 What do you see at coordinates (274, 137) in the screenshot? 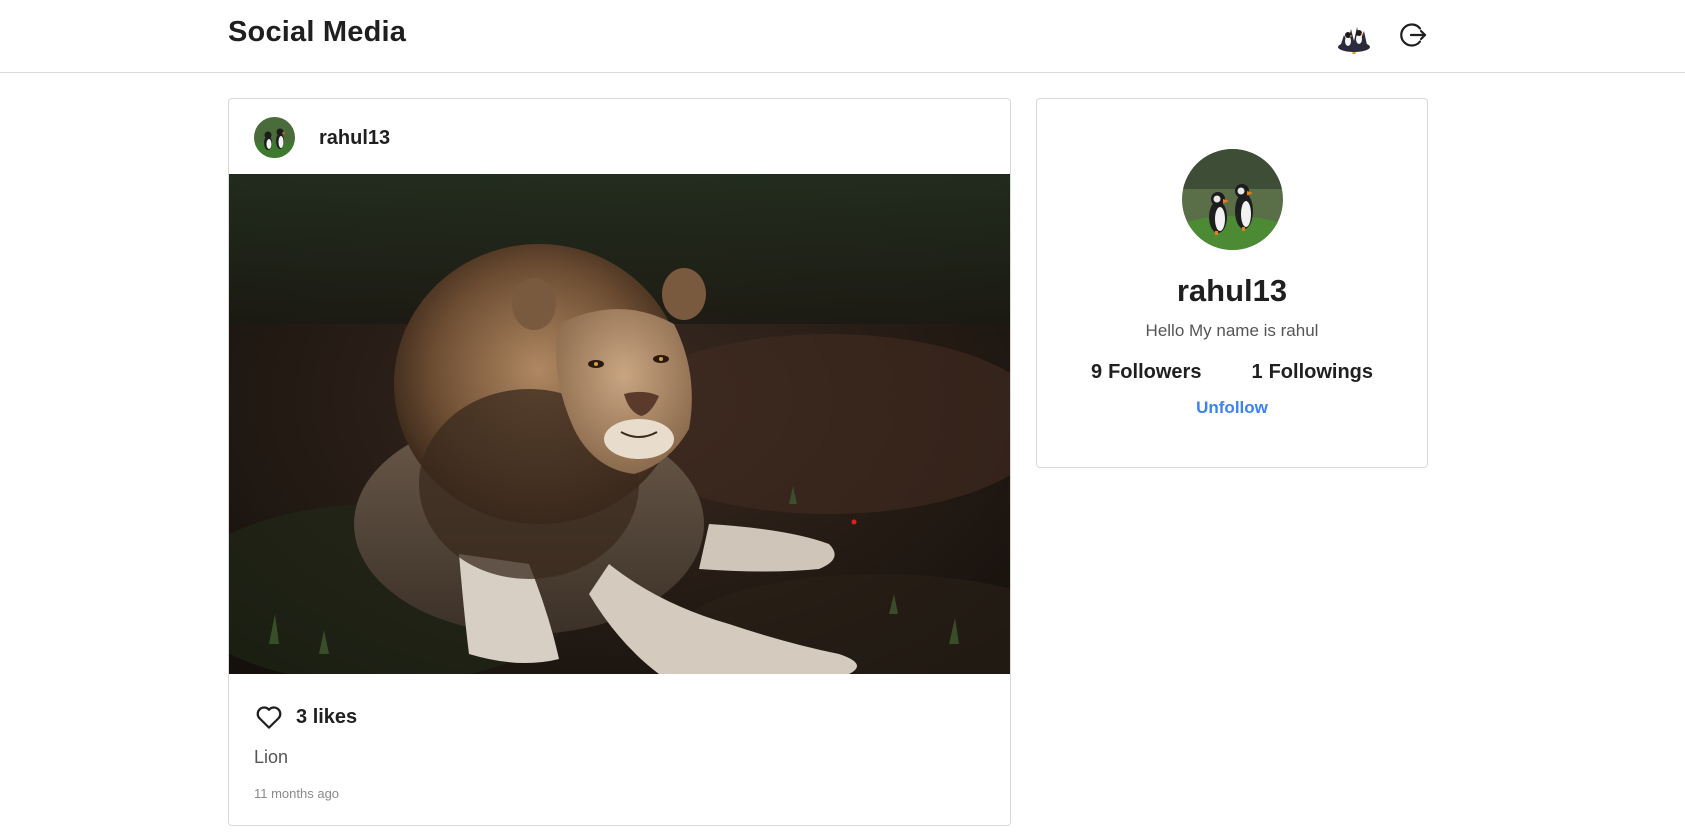
I see `post-author-avatar` at bounding box center [274, 137].